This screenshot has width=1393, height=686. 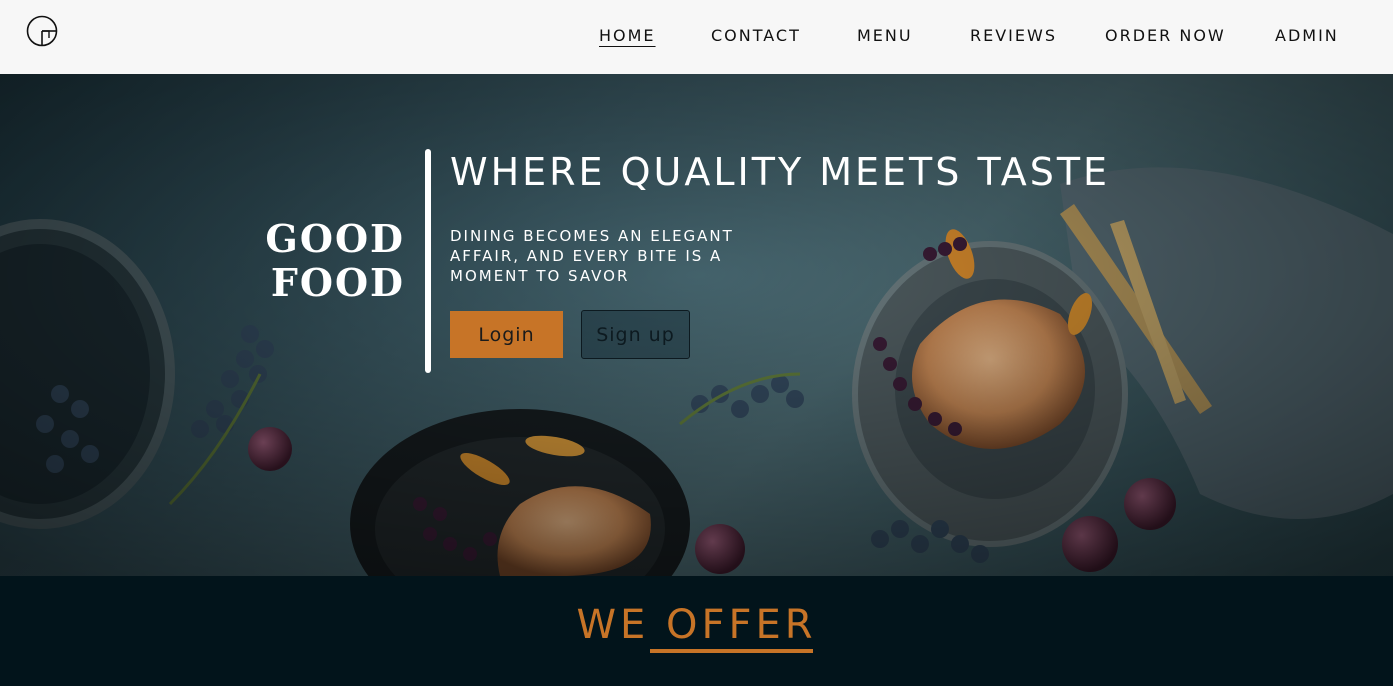 What do you see at coordinates (428, 261) in the screenshot?
I see `vertical-divider` at bounding box center [428, 261].